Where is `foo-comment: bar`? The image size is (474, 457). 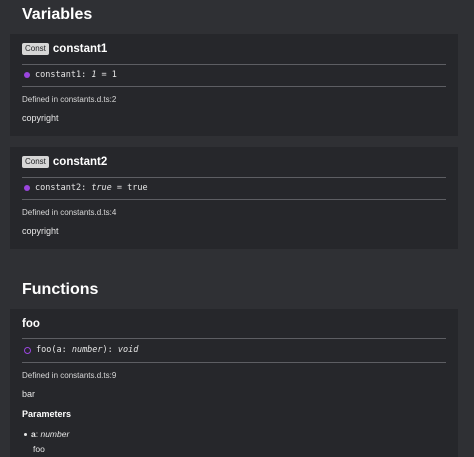 foo-comment: bar is located at coordinates (29, 394).